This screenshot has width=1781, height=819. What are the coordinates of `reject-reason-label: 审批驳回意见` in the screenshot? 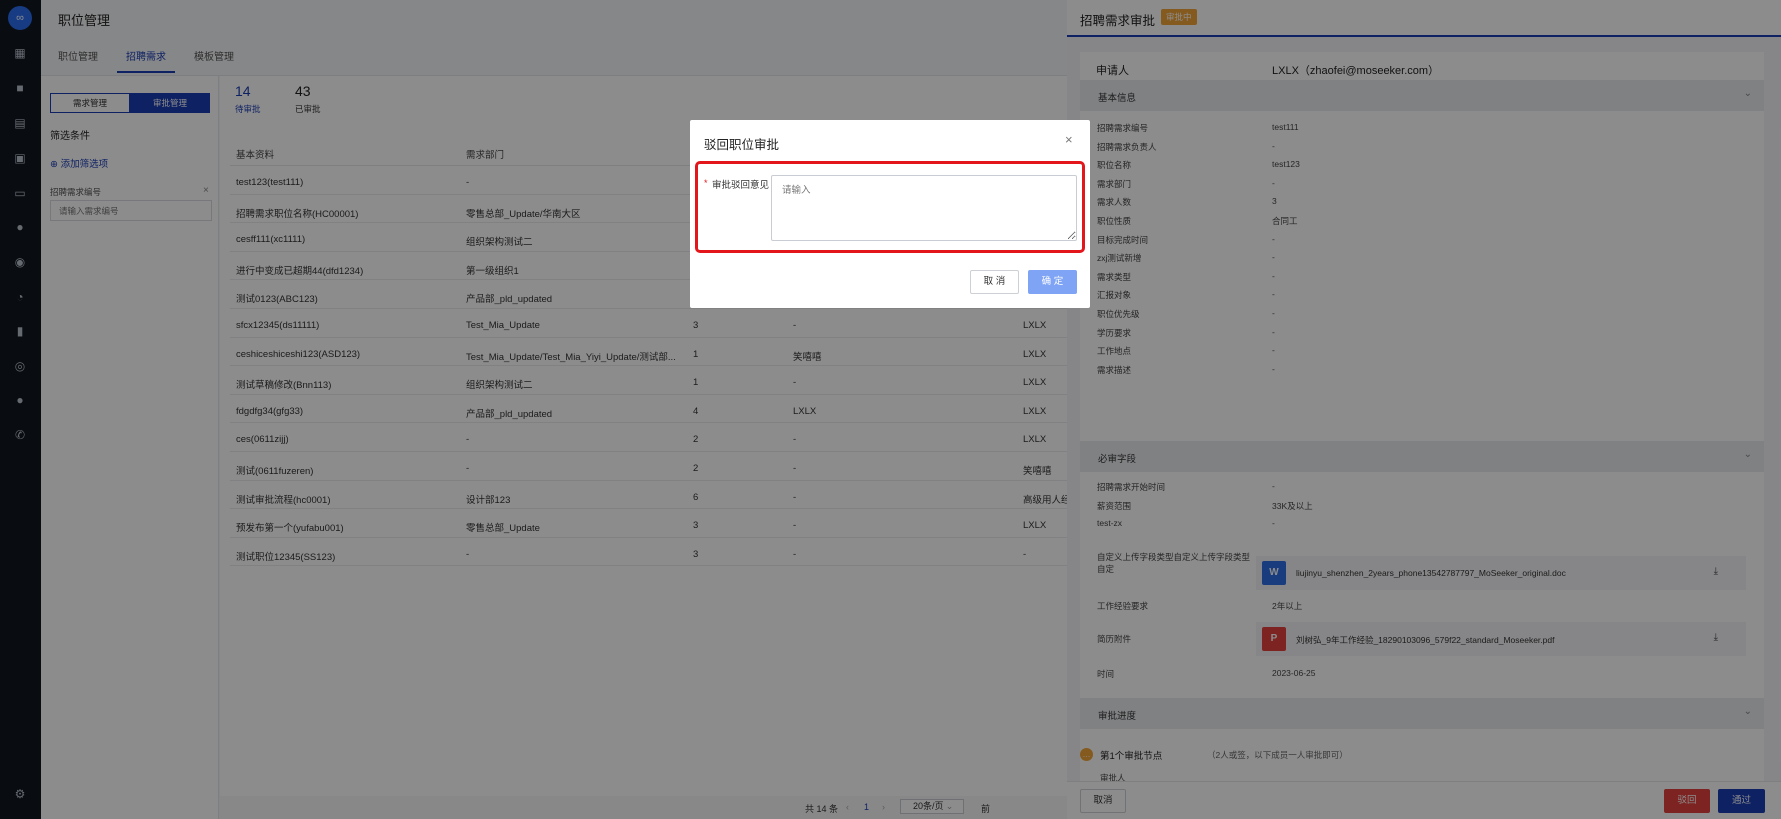 It's located at (741, 185).